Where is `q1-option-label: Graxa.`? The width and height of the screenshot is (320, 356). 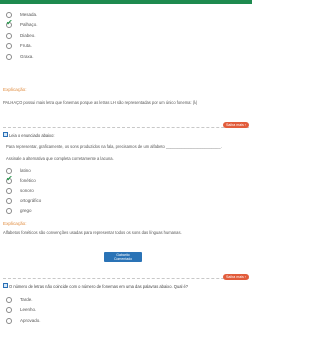 q1-option-label: Graxa. is located at coordinates (27, 56).